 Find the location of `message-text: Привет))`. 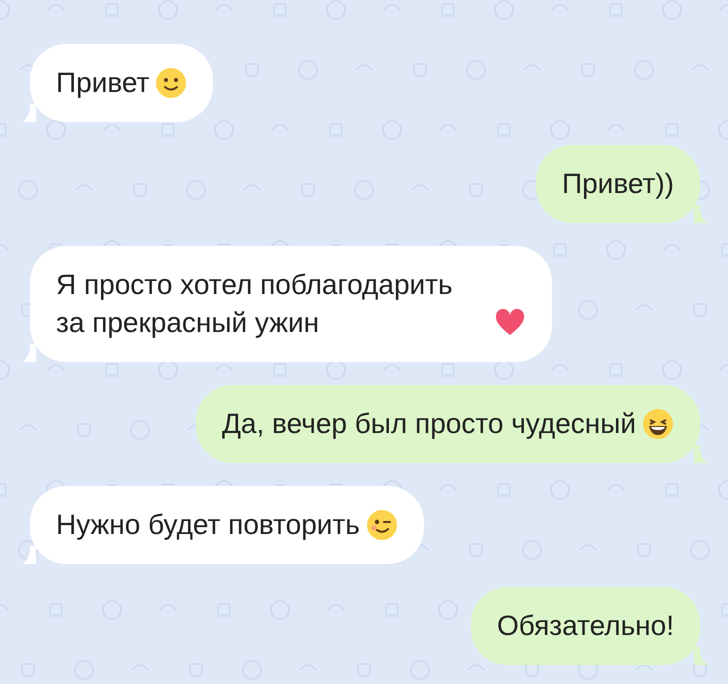

message-text: Привет)) is located at coordinates (618, 184).